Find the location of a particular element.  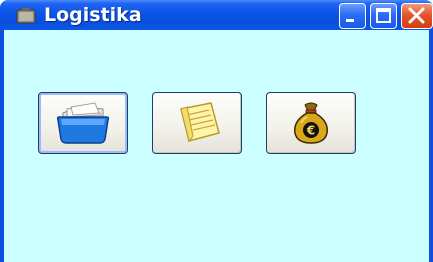

money-bag-button: € is located at coordinates (311, 123).